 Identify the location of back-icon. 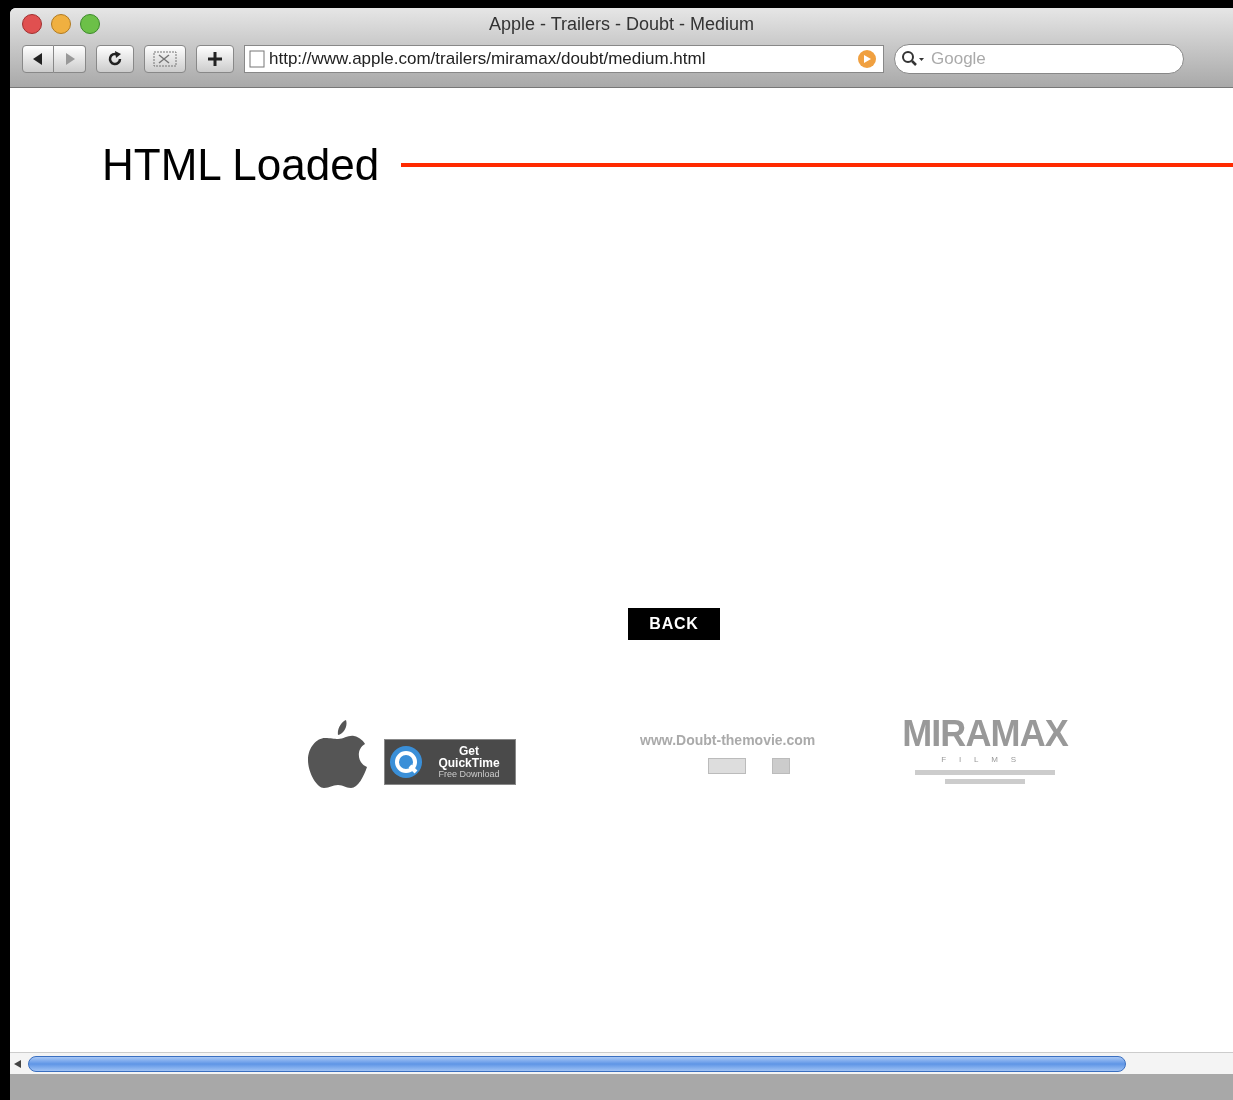
(38, 59).